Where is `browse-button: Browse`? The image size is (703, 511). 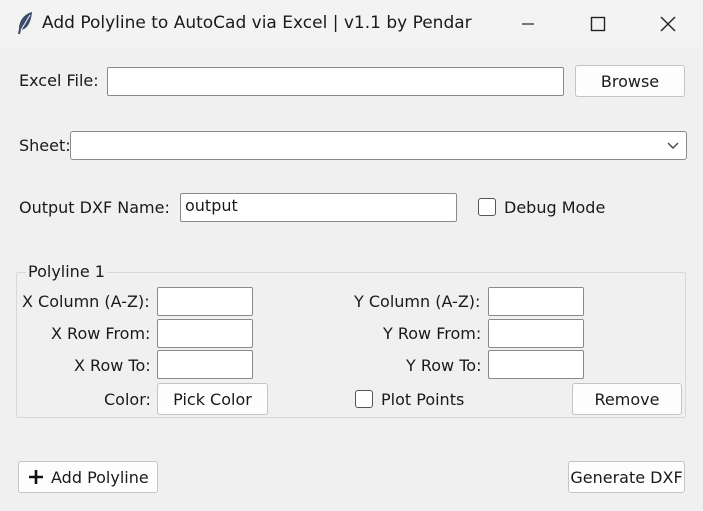 browse-button: Browse is located at coordinates (630, 81).